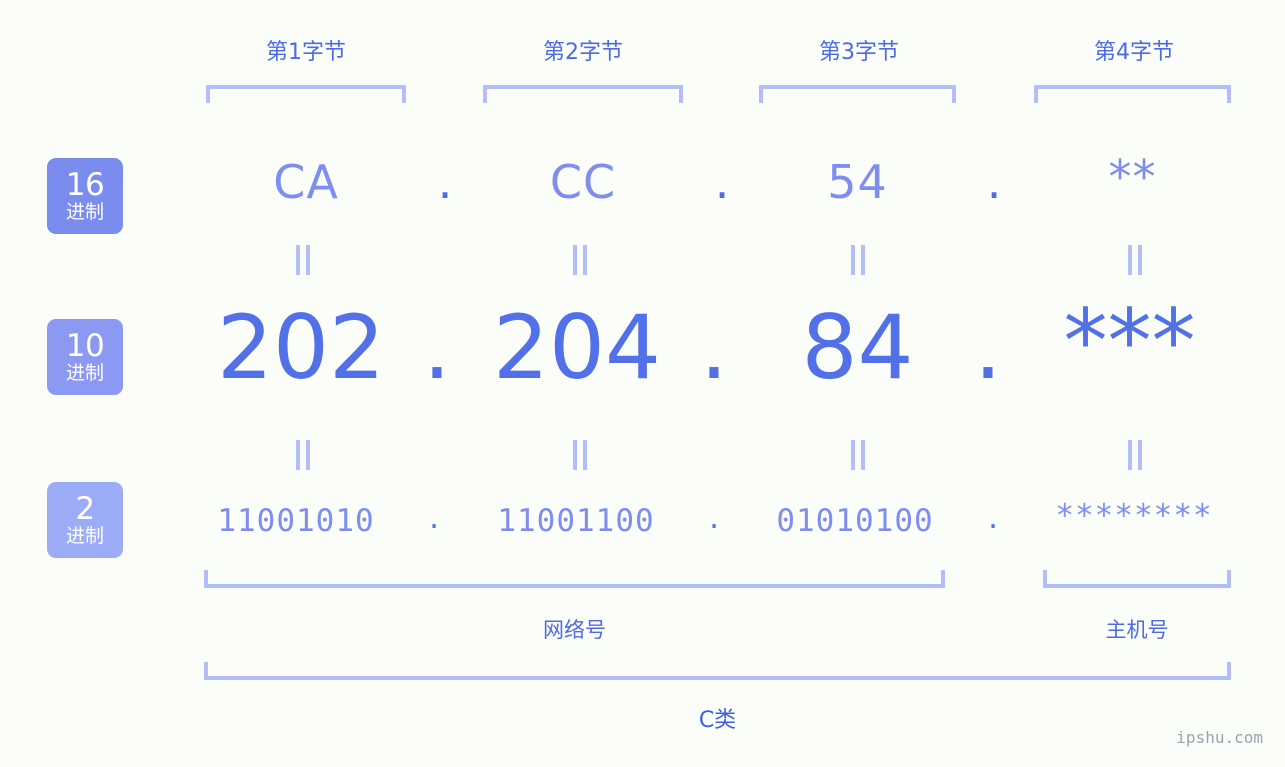 Image resolution: width=1285 pixels, height=767 pixels. Describe the element at coordinates (85, 346) in the screenshot. I see `base-badge-decimal-number: 10` at that location.